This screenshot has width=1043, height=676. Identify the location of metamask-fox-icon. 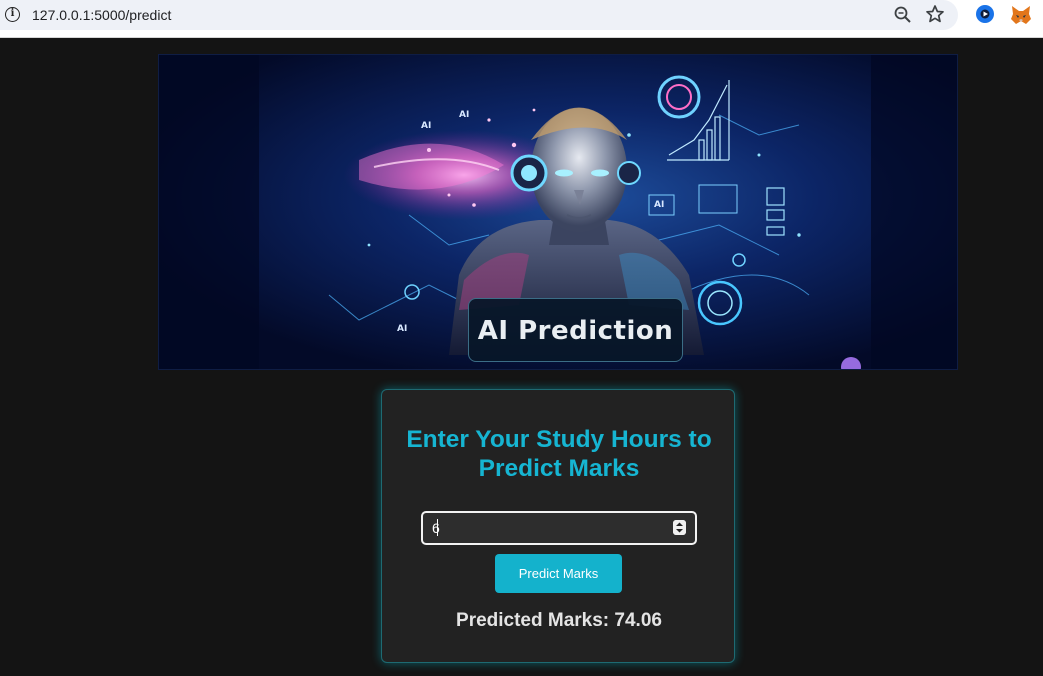
(1021, 15).